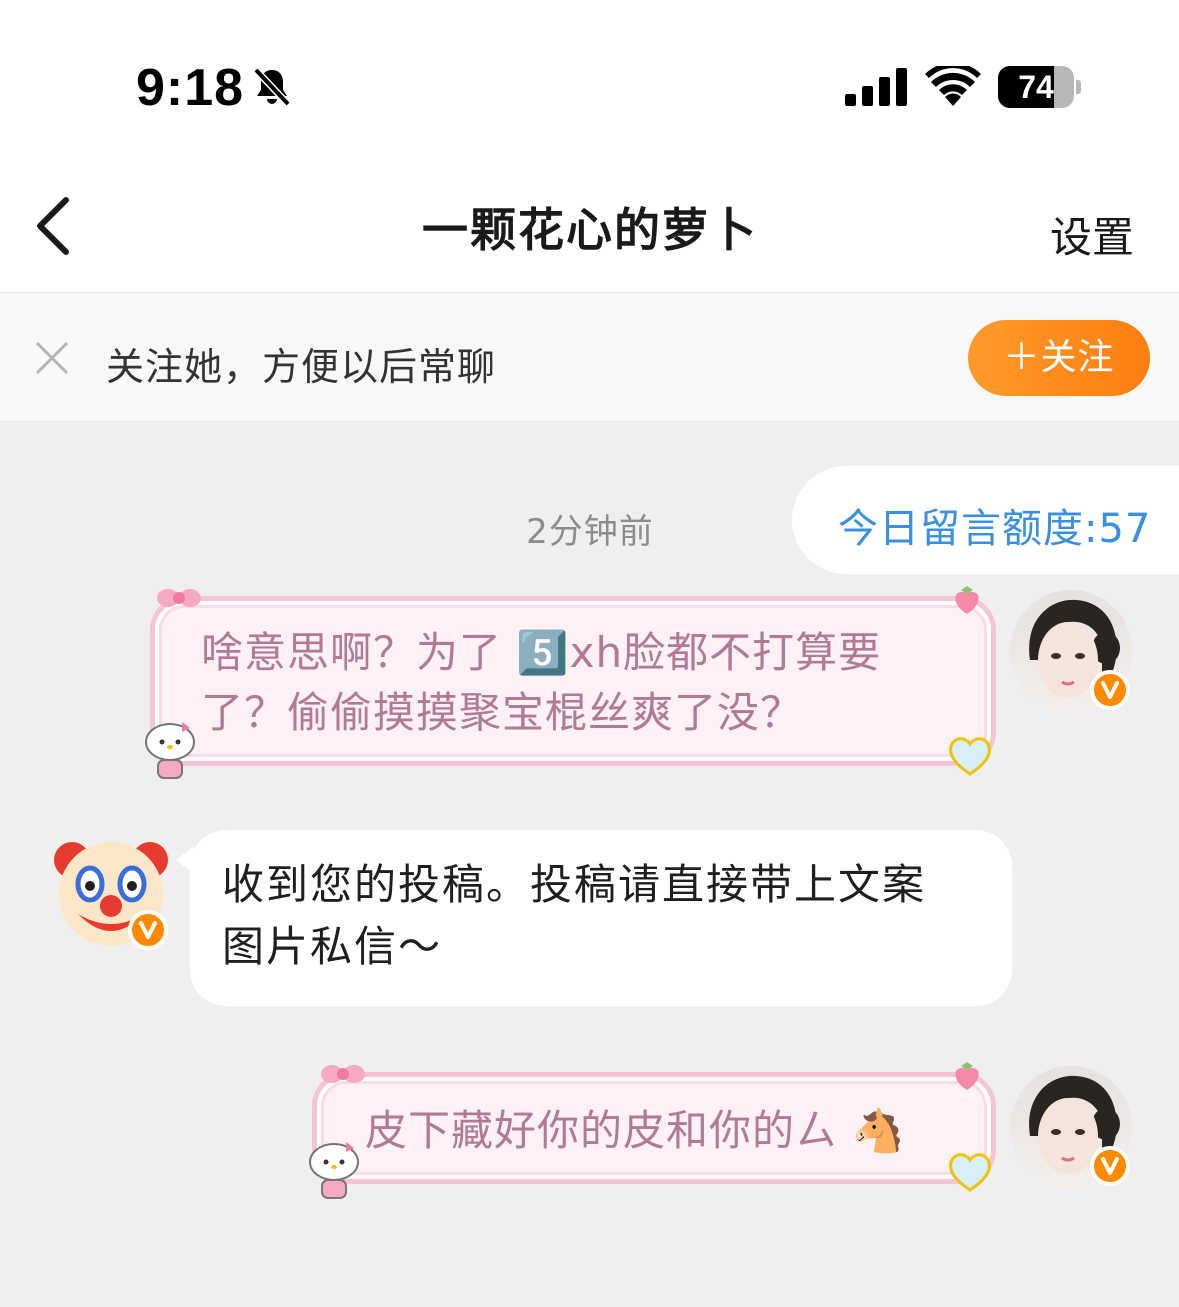 The width and height of the screenshot is (1179, 1307). I want to click on message-quota-pill: 今日留言额度:57, so click(985, 520).